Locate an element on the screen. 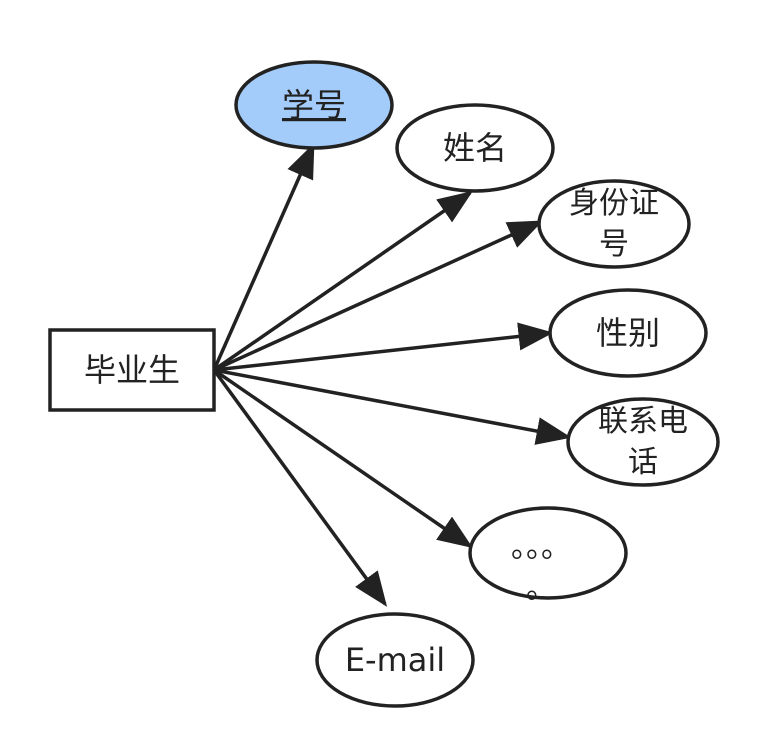 The width and height of the screenshot is (770, 751). attribute-gender: 性别 is located at coordinates (628, 333).